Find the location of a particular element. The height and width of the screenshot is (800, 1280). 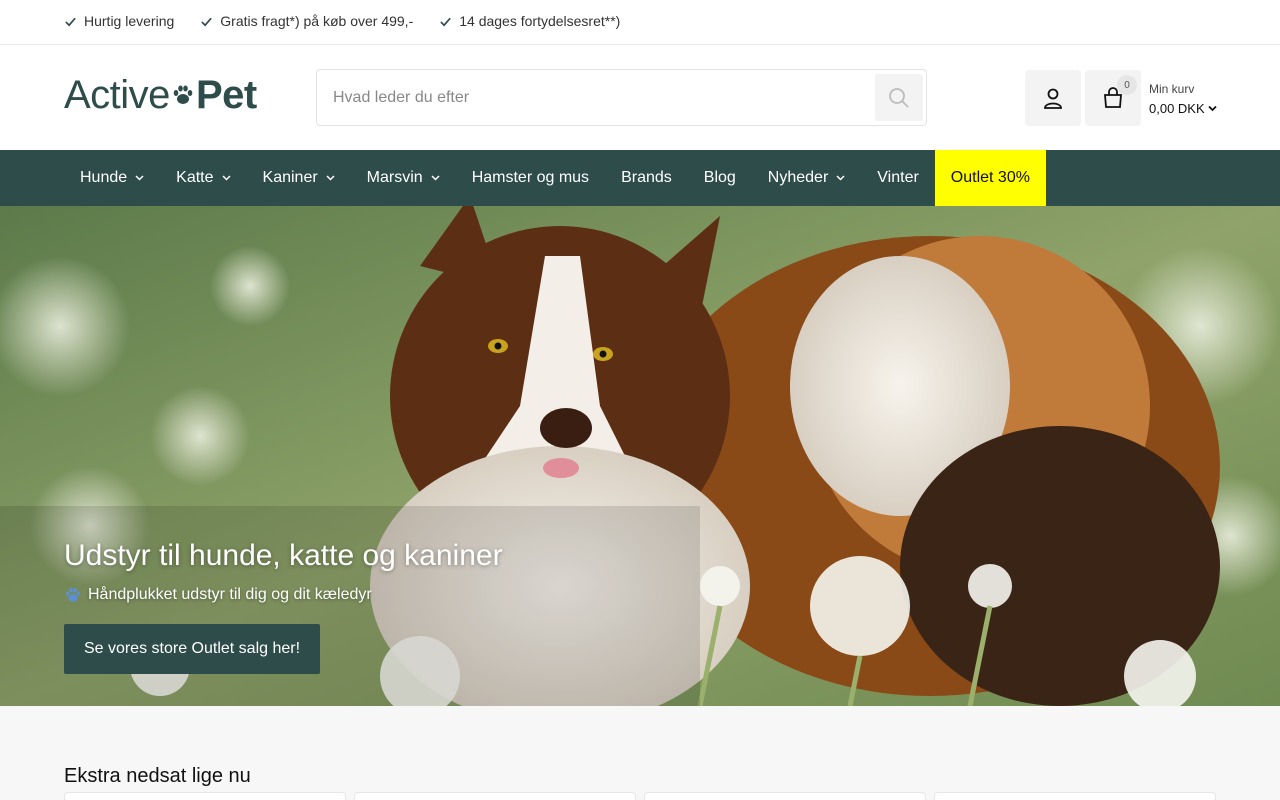

nav-item-marsvin: Marsvin is located at coordinates (403, 178).